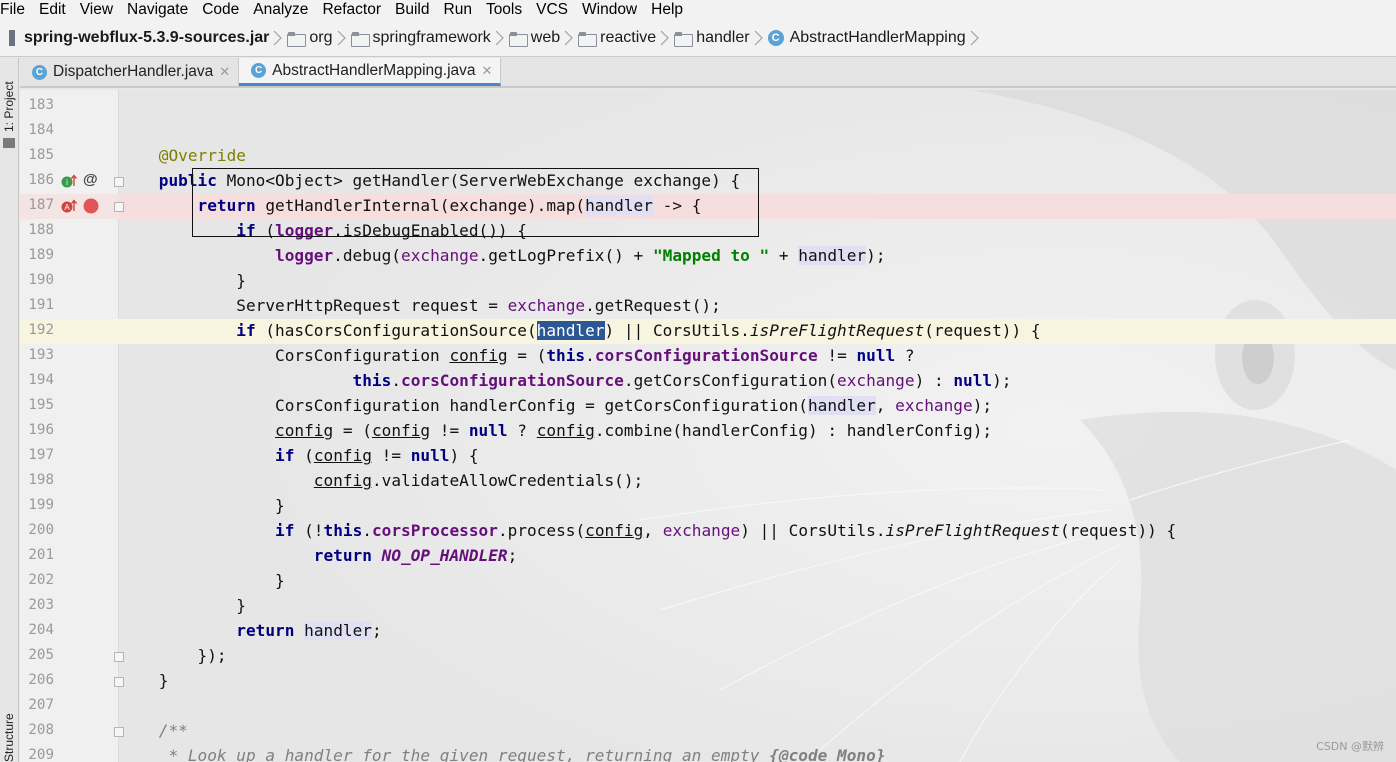 This screenshot has width=1396, height=762. Describe the element at coordinates (370, 72) in the screenshot. I see `tab-abstracthandlermapping: C AbstractHandlerMapping.java ✕` at that location.